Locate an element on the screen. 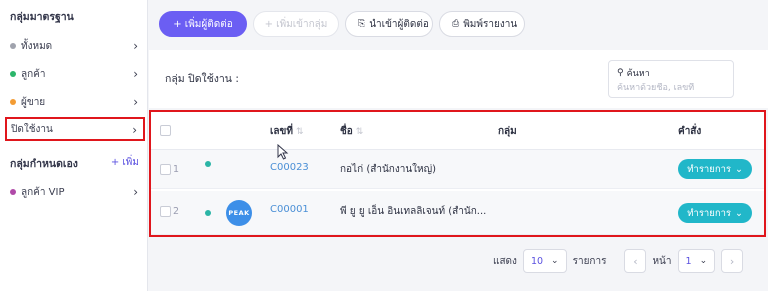  column-header-number: เลขที่ ⇅ is located at coordinates (287, 131).